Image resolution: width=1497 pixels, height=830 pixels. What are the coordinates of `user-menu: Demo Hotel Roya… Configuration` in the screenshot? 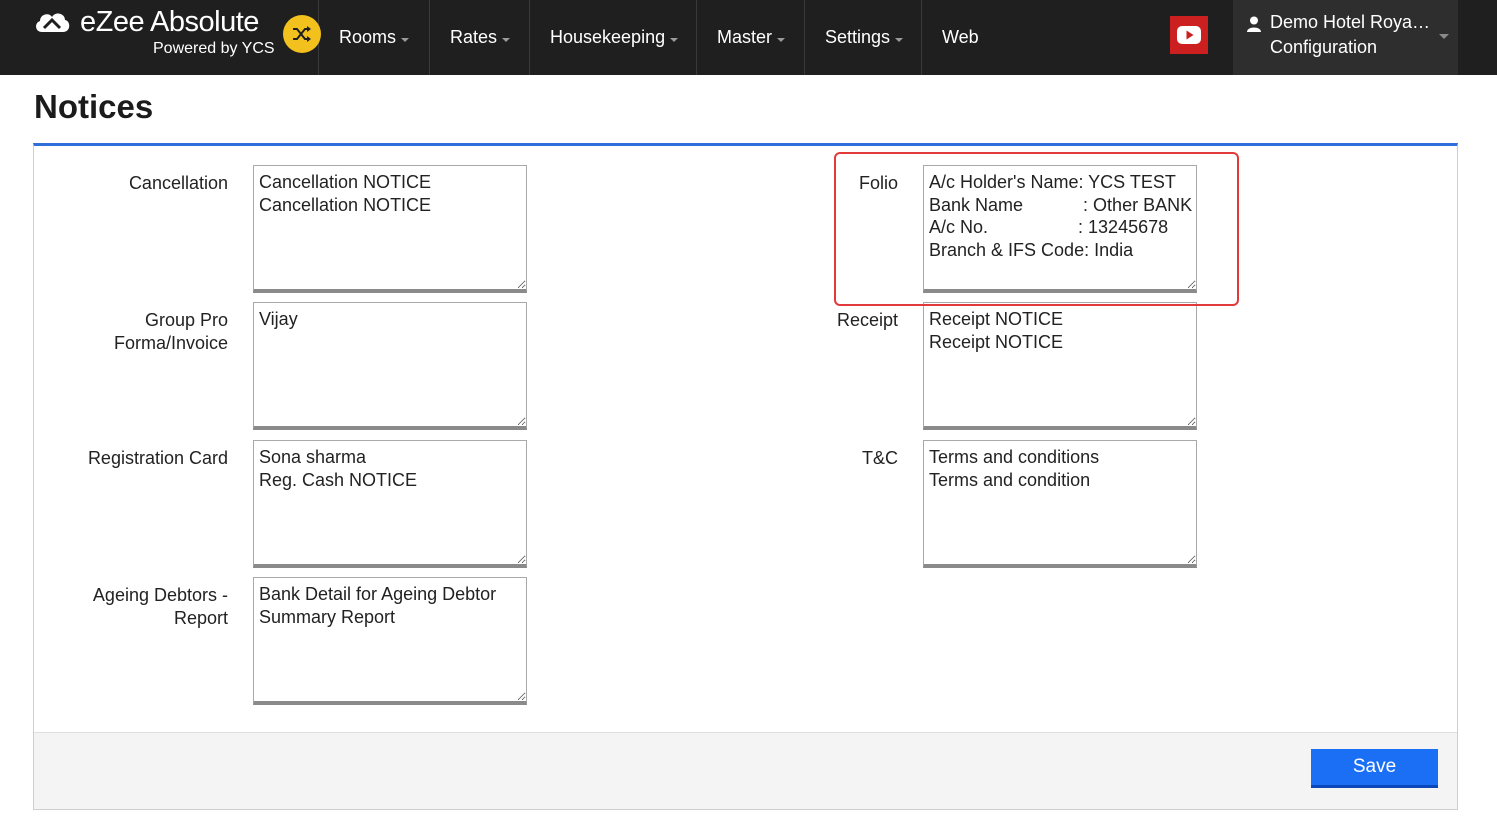 It's located at (1345, 37).